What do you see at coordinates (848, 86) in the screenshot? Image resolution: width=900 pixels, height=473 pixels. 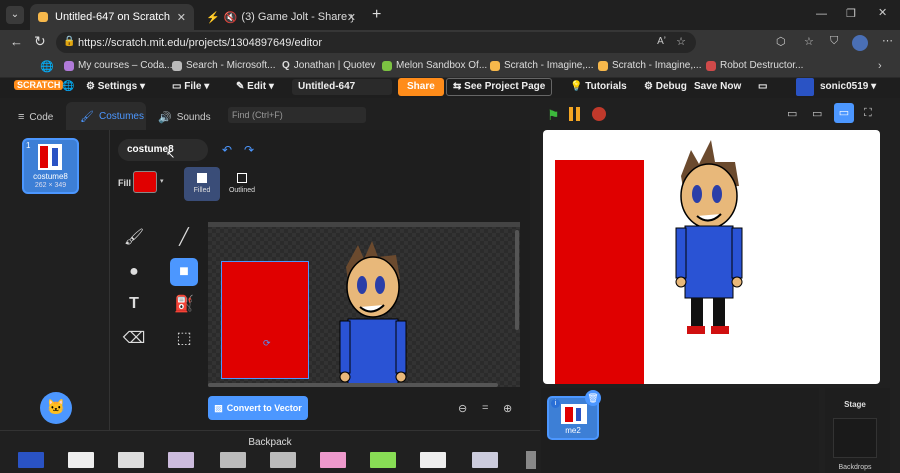 I see `username: sonic0519 ▾` at bounding box center [848, 86].